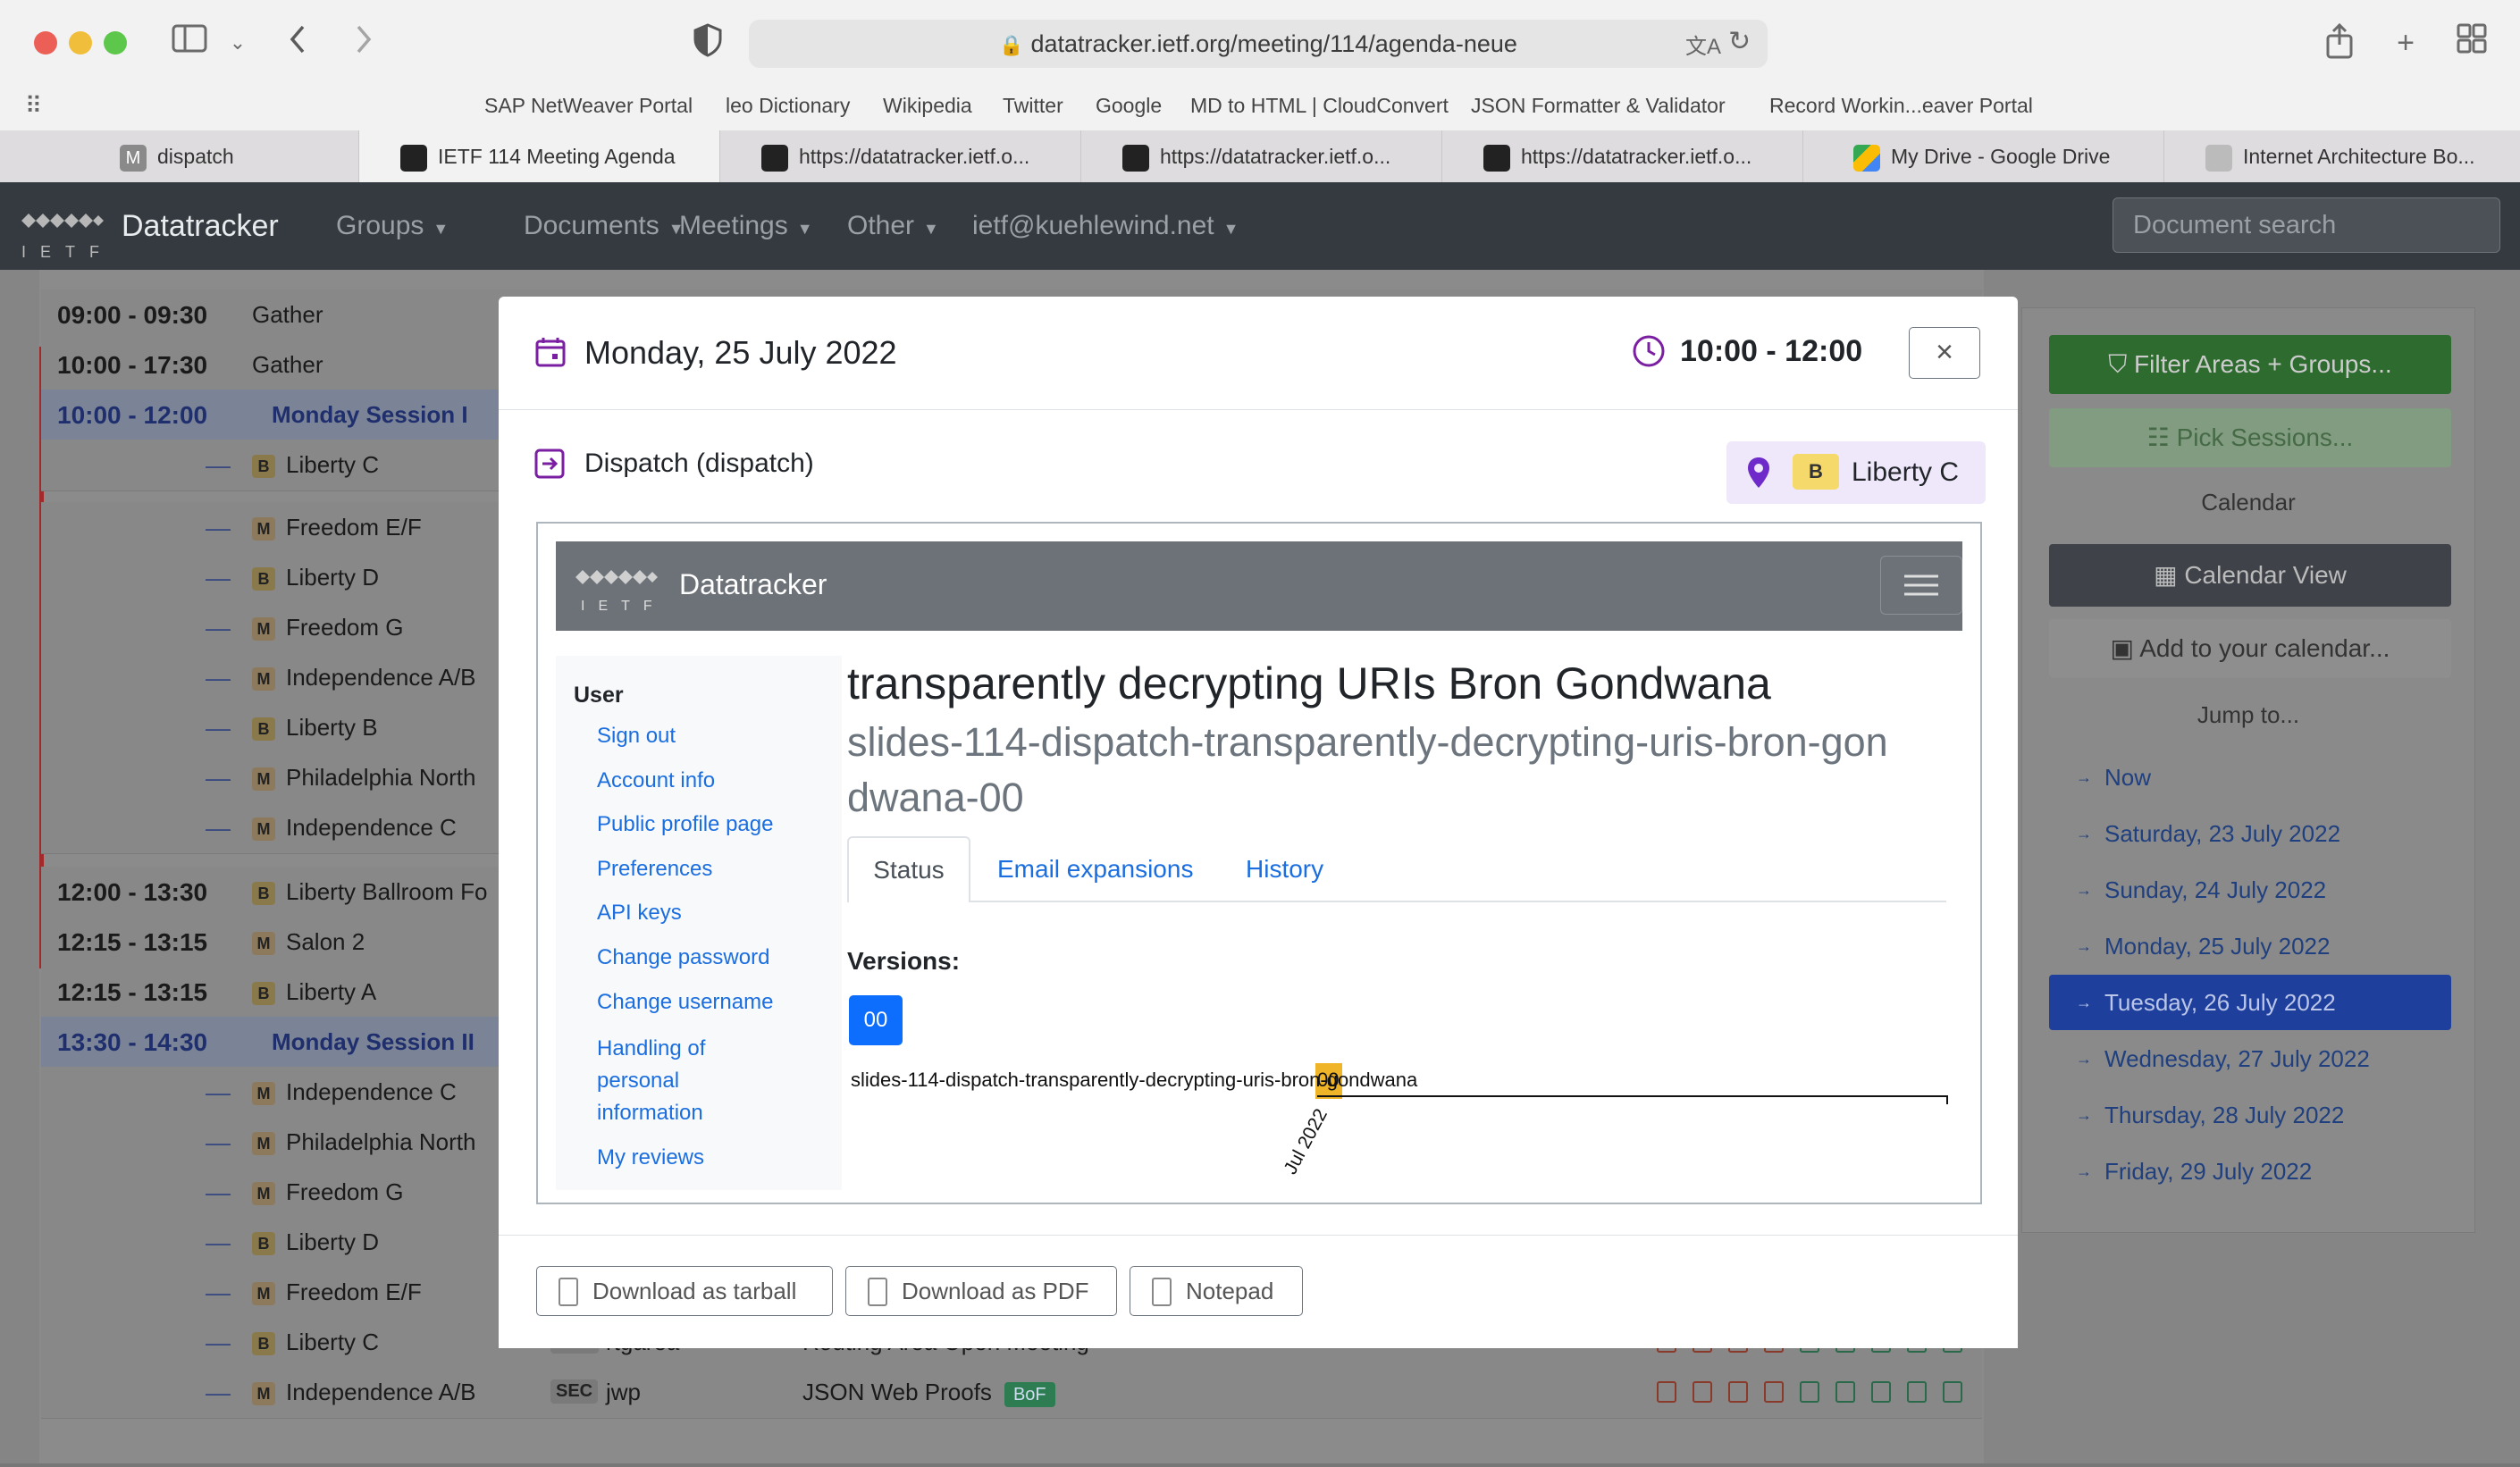 The image size is (2520, 1467). I want to click on row-room: M Freedom E/F, so click(337, 527).